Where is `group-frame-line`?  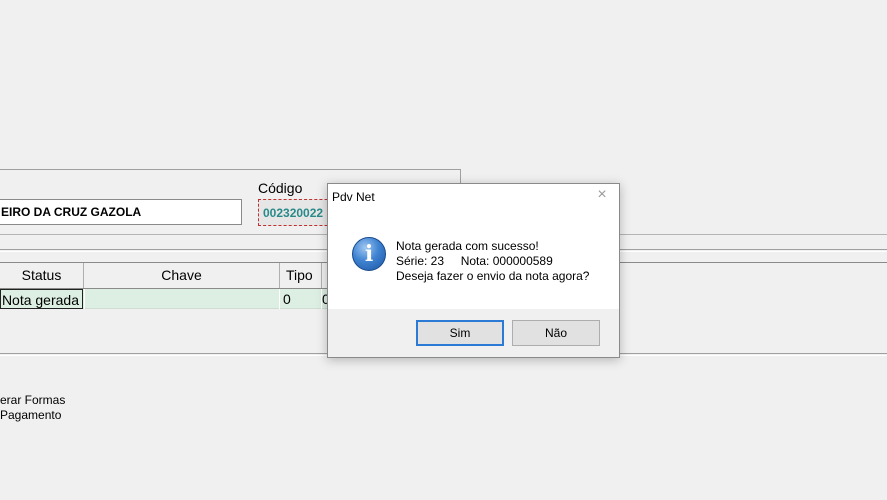 group-frame-line is located at coordinates (230, 169).